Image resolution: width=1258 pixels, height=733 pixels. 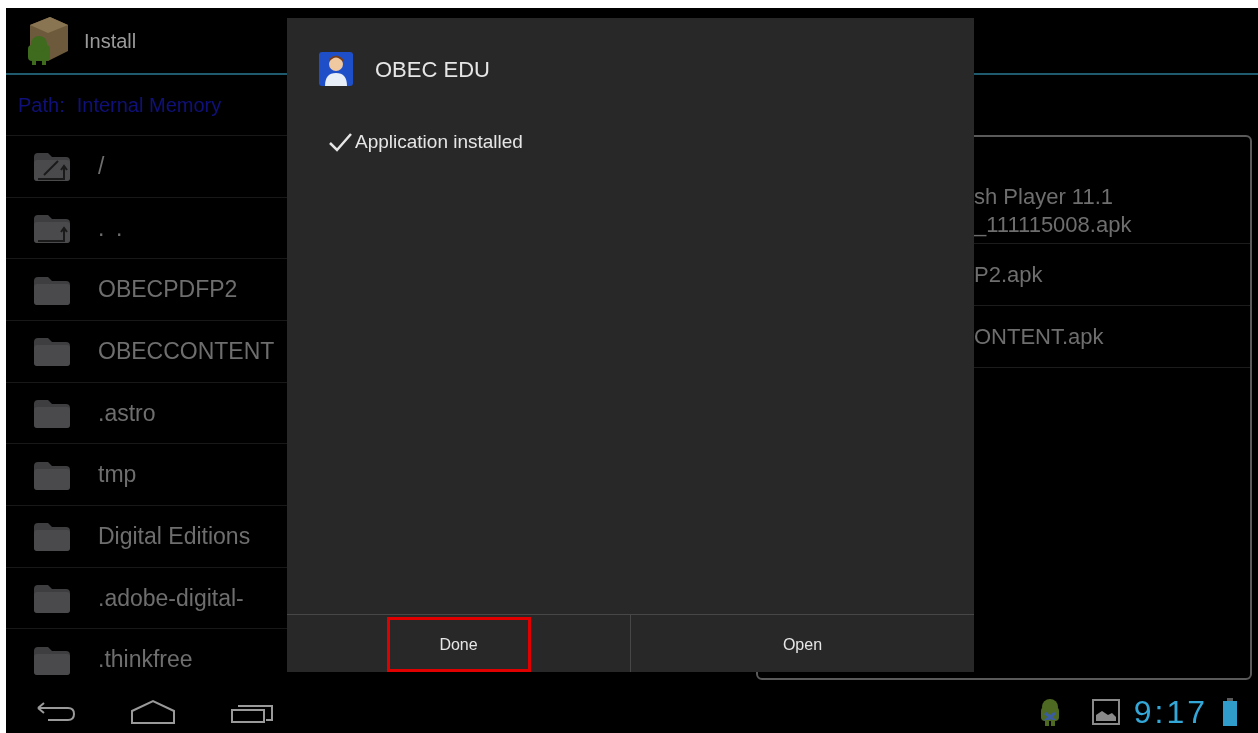 I want to click on file-name: sh Player 11.1, so click(x=1112, y=197).